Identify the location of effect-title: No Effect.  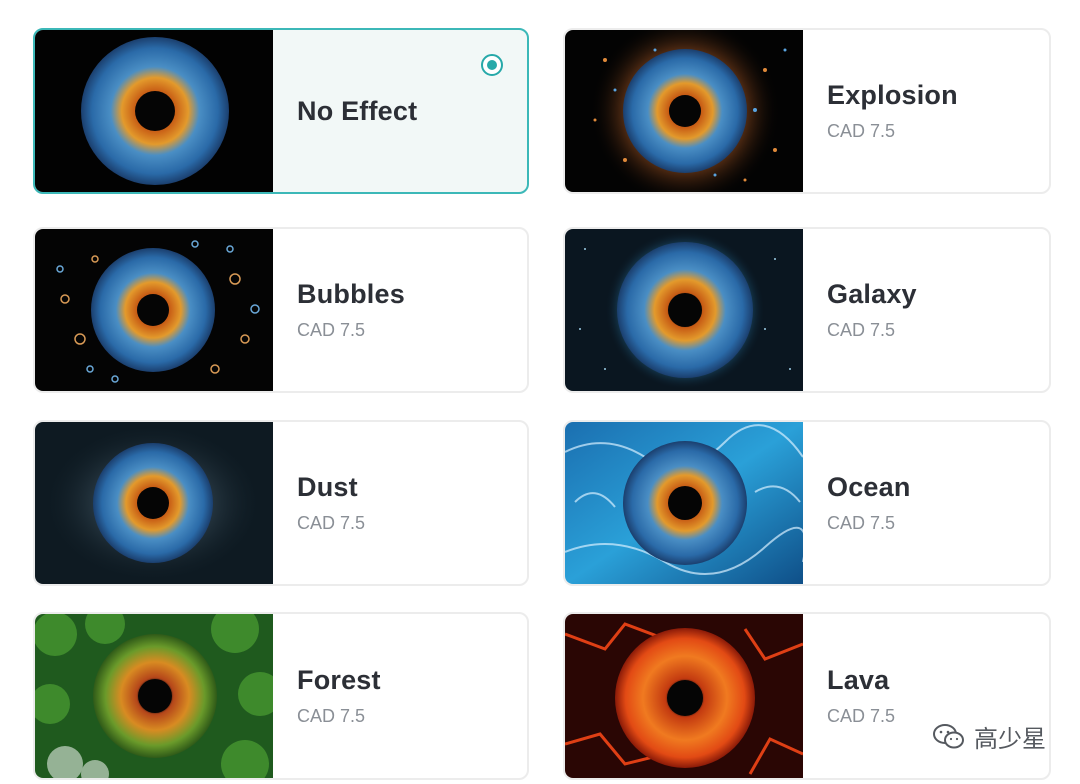
(357, 110).